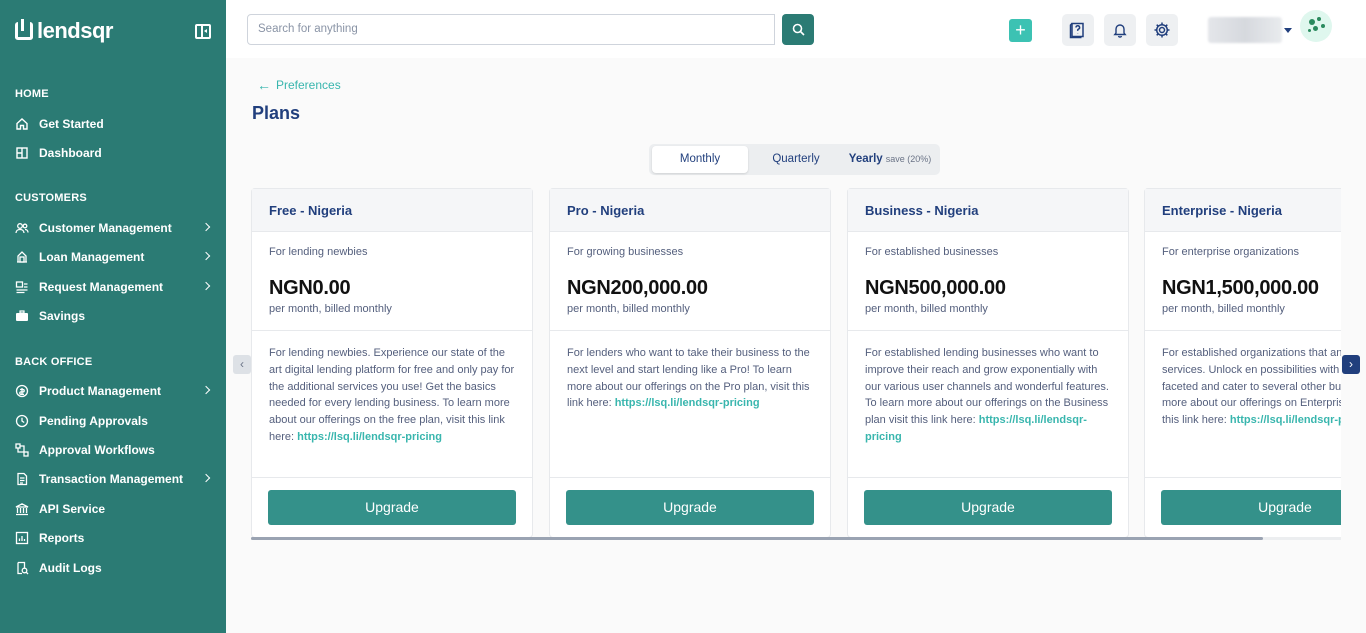 The width and height of the screenshot is (1366, 633). What do you see at coordinates (22, 479) in the screenshot?
I see `transaction-icon` at bounding box center [22, 479].